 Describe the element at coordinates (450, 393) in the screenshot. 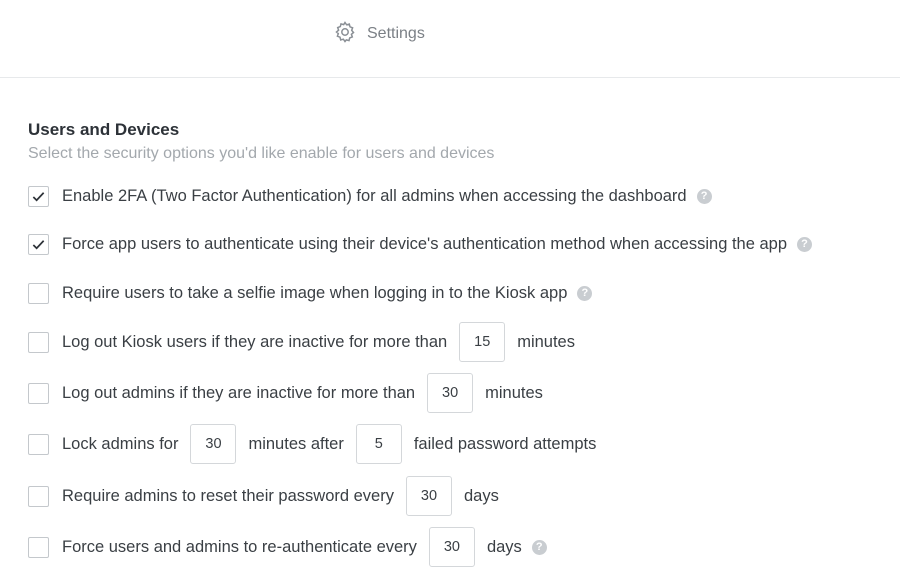

I see `admin-inactive-minutes-input: 30` at that location.